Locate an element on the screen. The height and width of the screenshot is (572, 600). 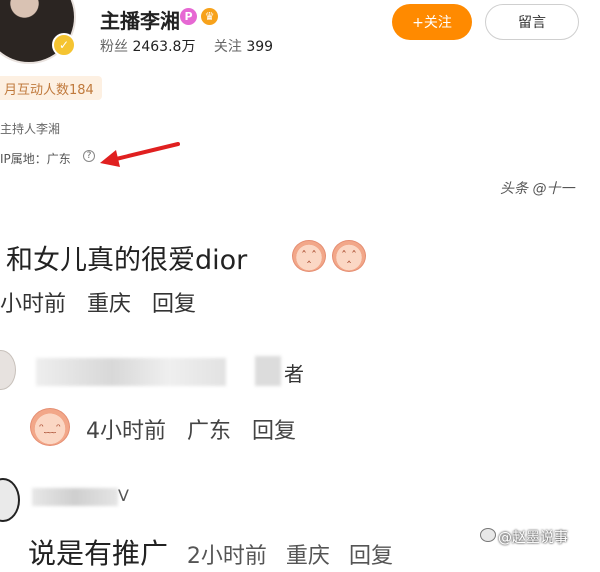
fans-count: 2463.8万 is located at coordinates (163, 47).